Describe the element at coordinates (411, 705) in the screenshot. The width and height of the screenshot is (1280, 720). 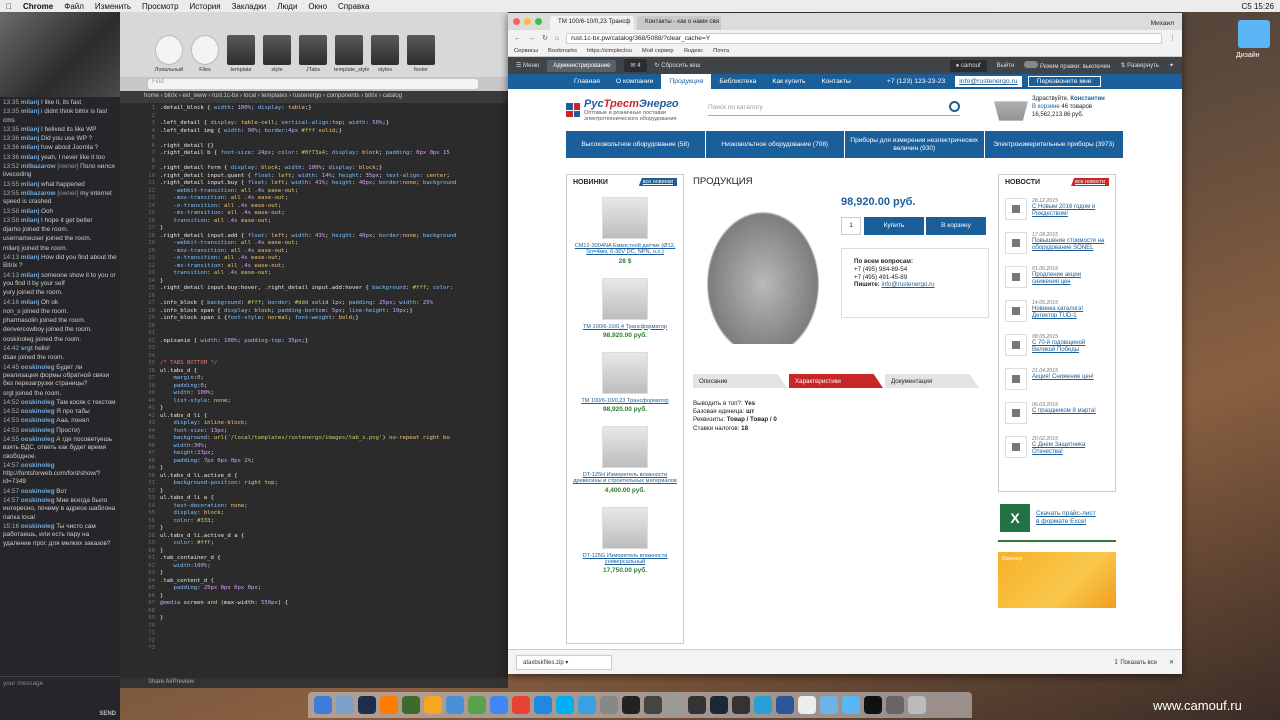
I see `dreamweaver-icon` at that location.